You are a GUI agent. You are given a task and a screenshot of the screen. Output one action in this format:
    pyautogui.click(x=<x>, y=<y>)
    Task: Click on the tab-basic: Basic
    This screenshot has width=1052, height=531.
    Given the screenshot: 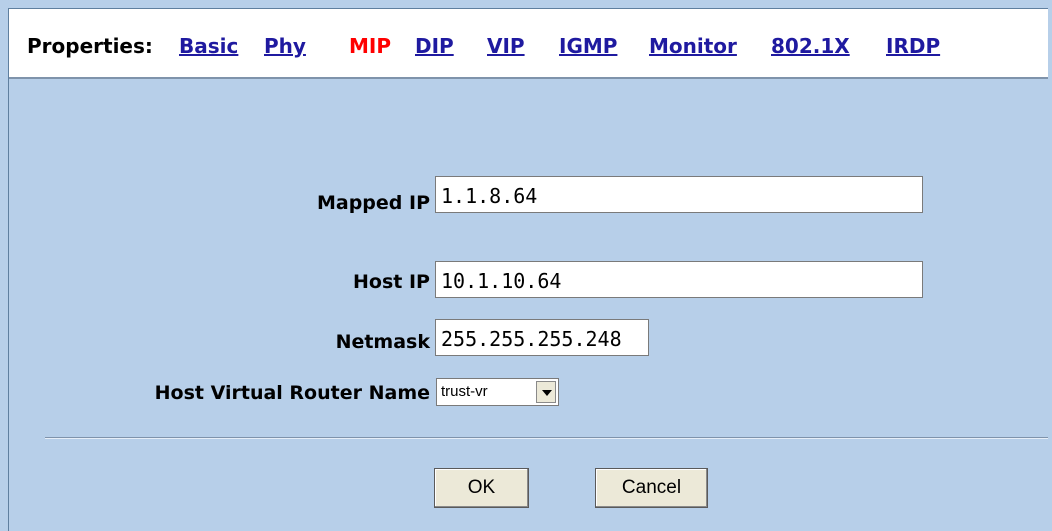 What is the action you would take?
    pyautogui.click(x=208, y=46)
    